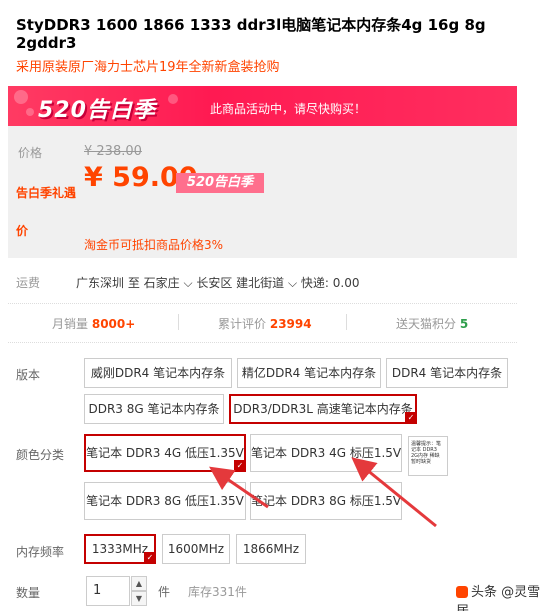  Describe the element at coordinates (217, 282) in the screenshot. I see `shipping-destination: 广东深圳 至 石家庄 ⌵ 长安区 建北街道 ⌵ 快递: 0.00` at that location.